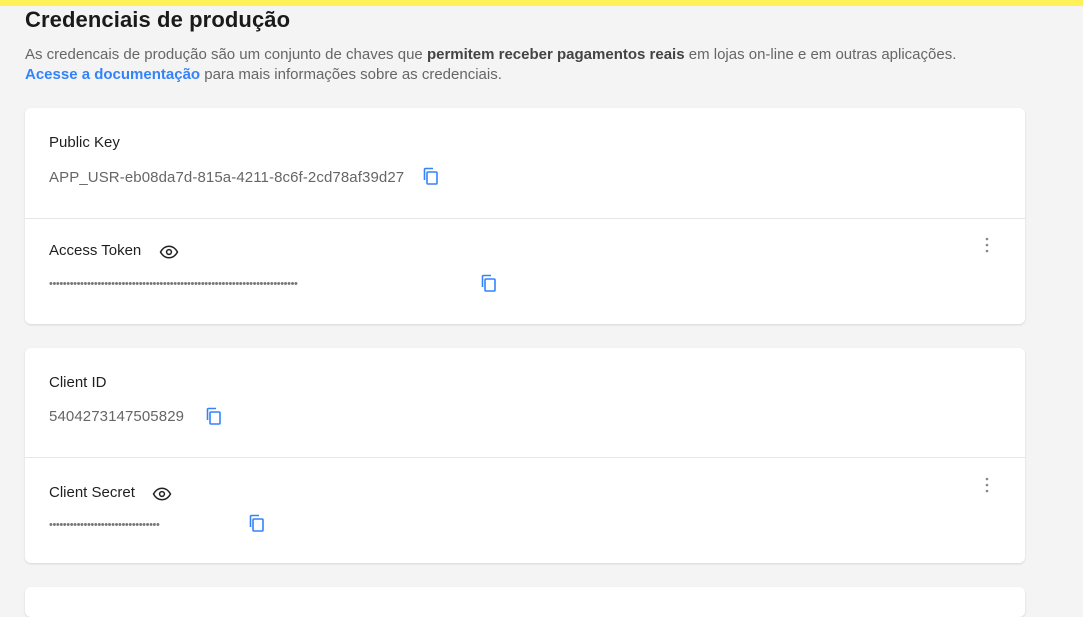 The width and height of the screenshot is (1083, 617). Describe the element at coordinates (92, 492) in the screenshot. I see `client-secret-label: Client Secret` at that location.